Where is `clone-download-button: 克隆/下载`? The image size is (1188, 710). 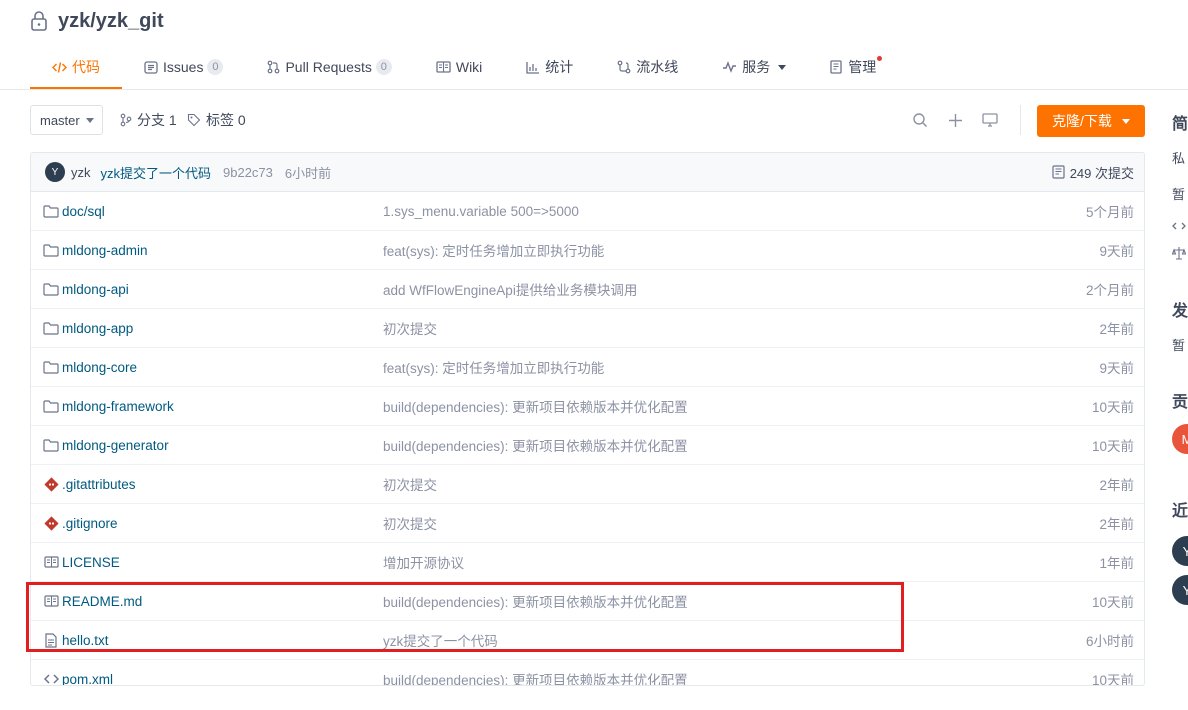
clone-download-button: 克隆/下载 is located at coordinates (1091, 121).